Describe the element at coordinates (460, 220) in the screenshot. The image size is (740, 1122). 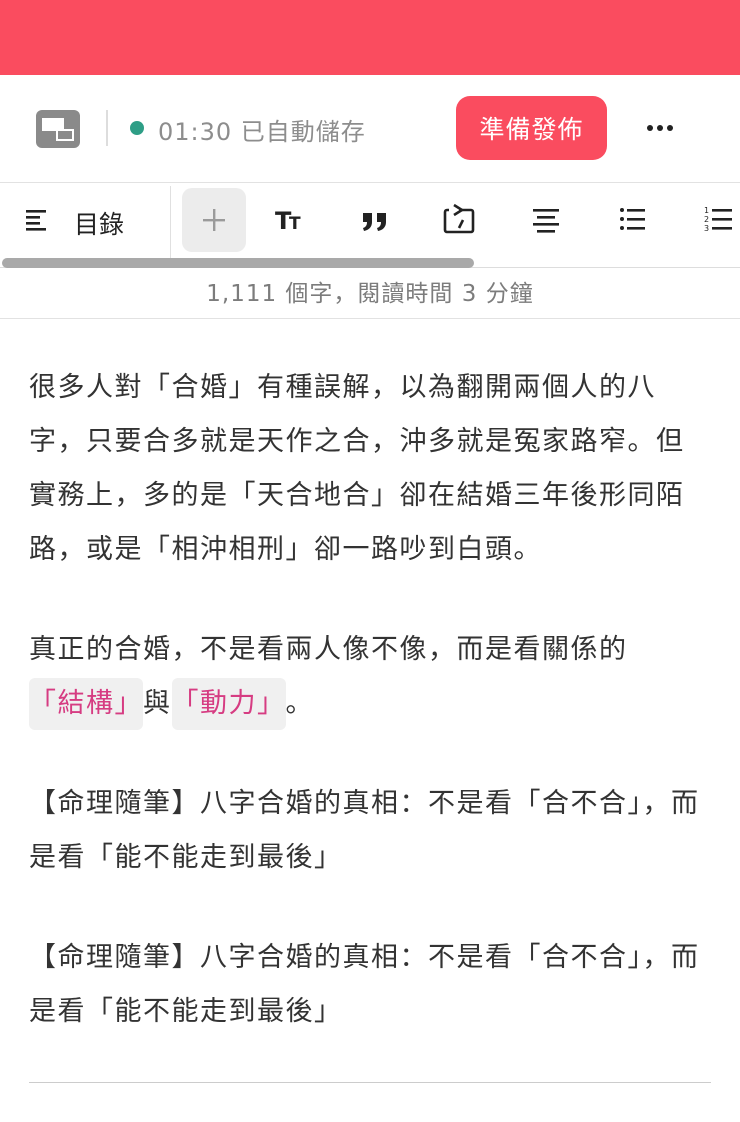
I see `embed-icon` at that location.